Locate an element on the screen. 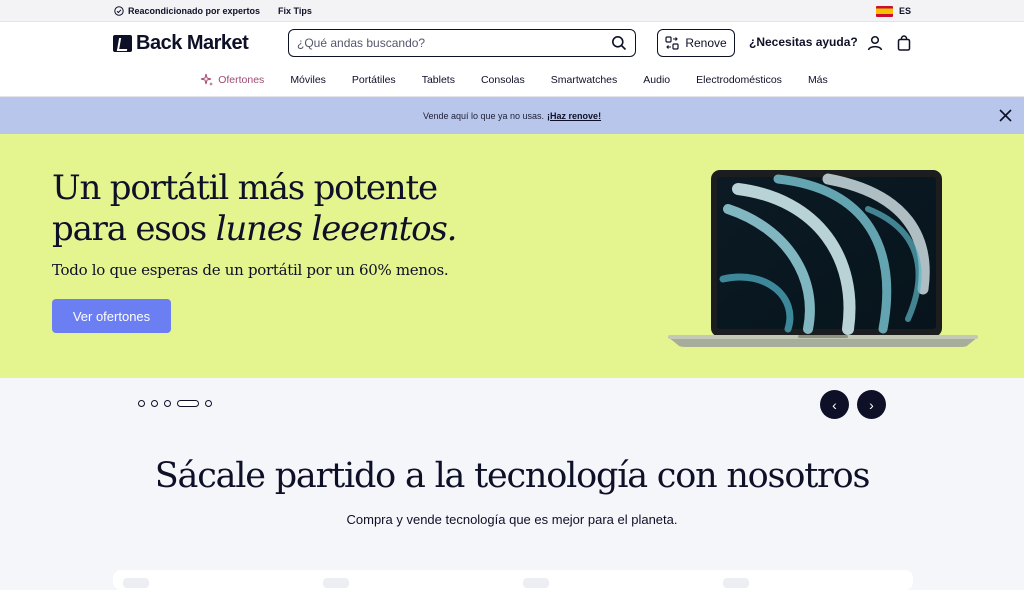 Image resolution: width=1024 pixels, height=590 pixels. chevron-left-icon: ‹ is located at coordinates (834, 404).